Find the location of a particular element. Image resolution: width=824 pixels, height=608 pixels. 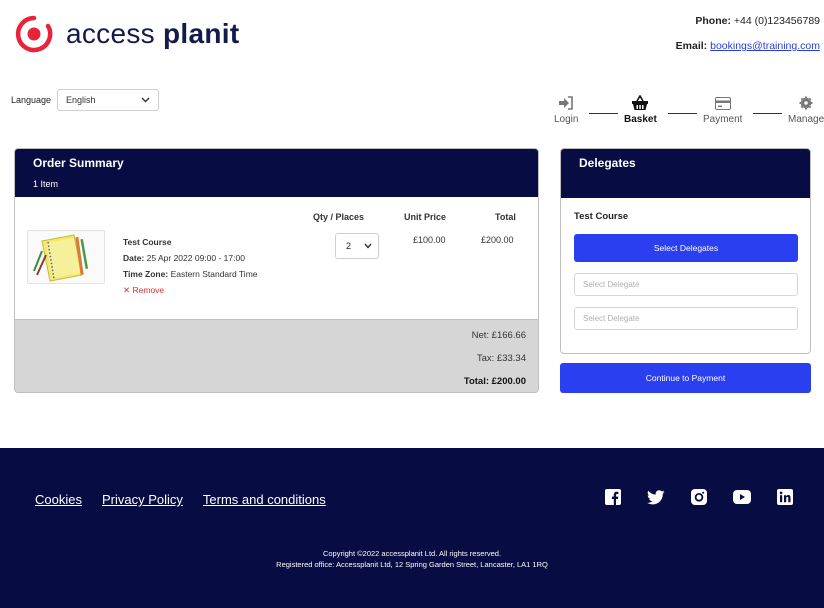

col-qty-header: Qty / Places is located at coordinates (339, 217).